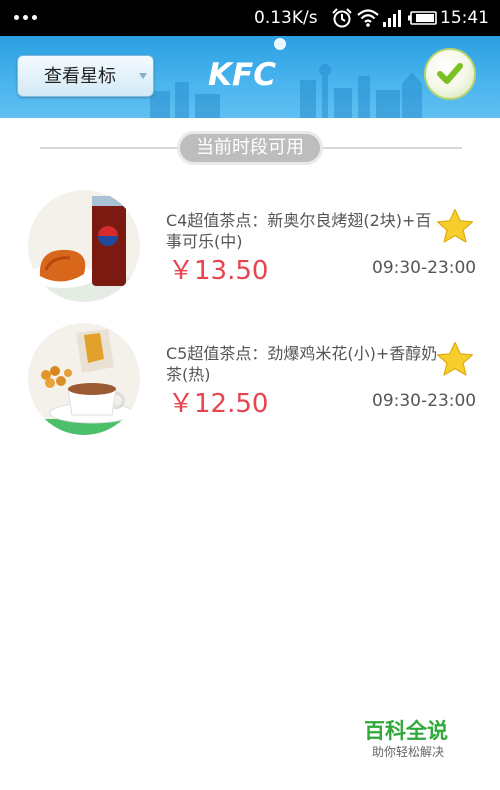 Image resolution: width=500 pixels, height=790 pixels. I want to click on kfc-logo: KFC, so click(242, 74).